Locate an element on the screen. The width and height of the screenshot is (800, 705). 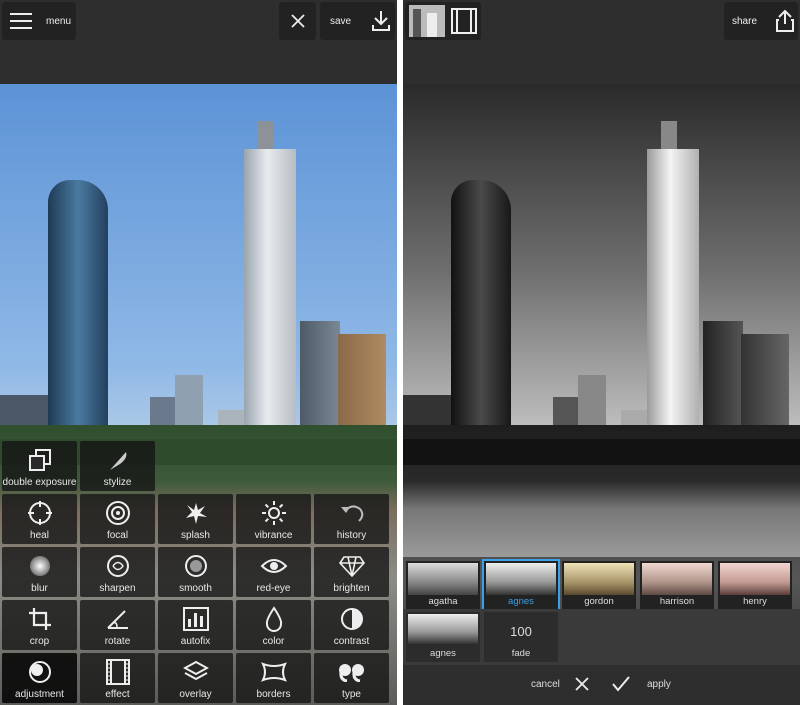
compare-thumbnail-icon is located at coordinates (427, 21).